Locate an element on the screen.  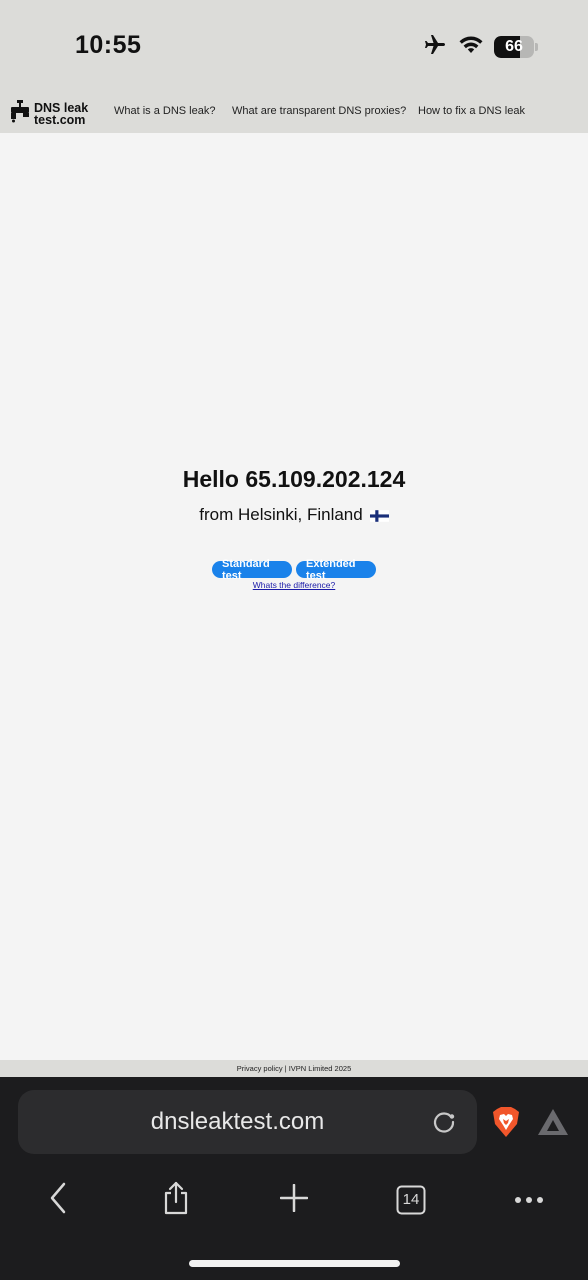
share-icon is located at coordinates (176, 1200).